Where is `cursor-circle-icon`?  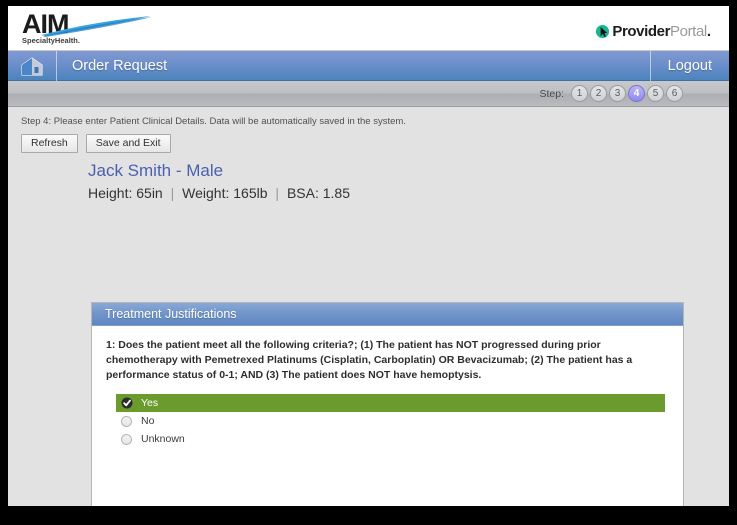 cursor-circle-icon is located at coordinates (603, 31).